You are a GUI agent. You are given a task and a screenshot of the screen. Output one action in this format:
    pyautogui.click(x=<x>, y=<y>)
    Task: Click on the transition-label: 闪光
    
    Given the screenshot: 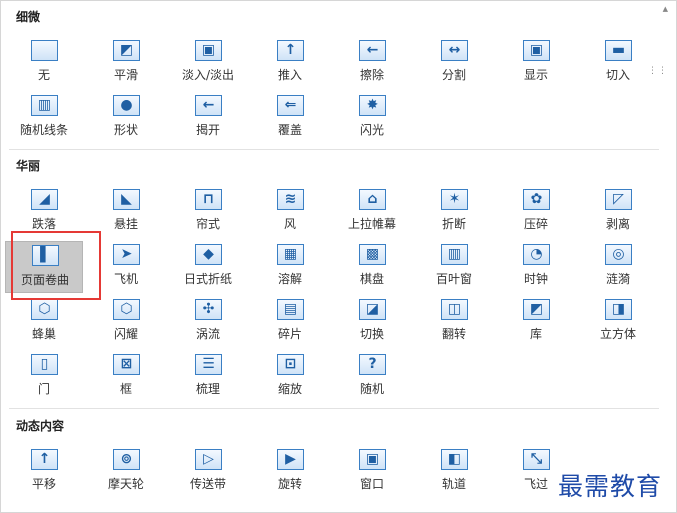 What is the action you would take?
    pyautogui.click(x=371, y=130)
    